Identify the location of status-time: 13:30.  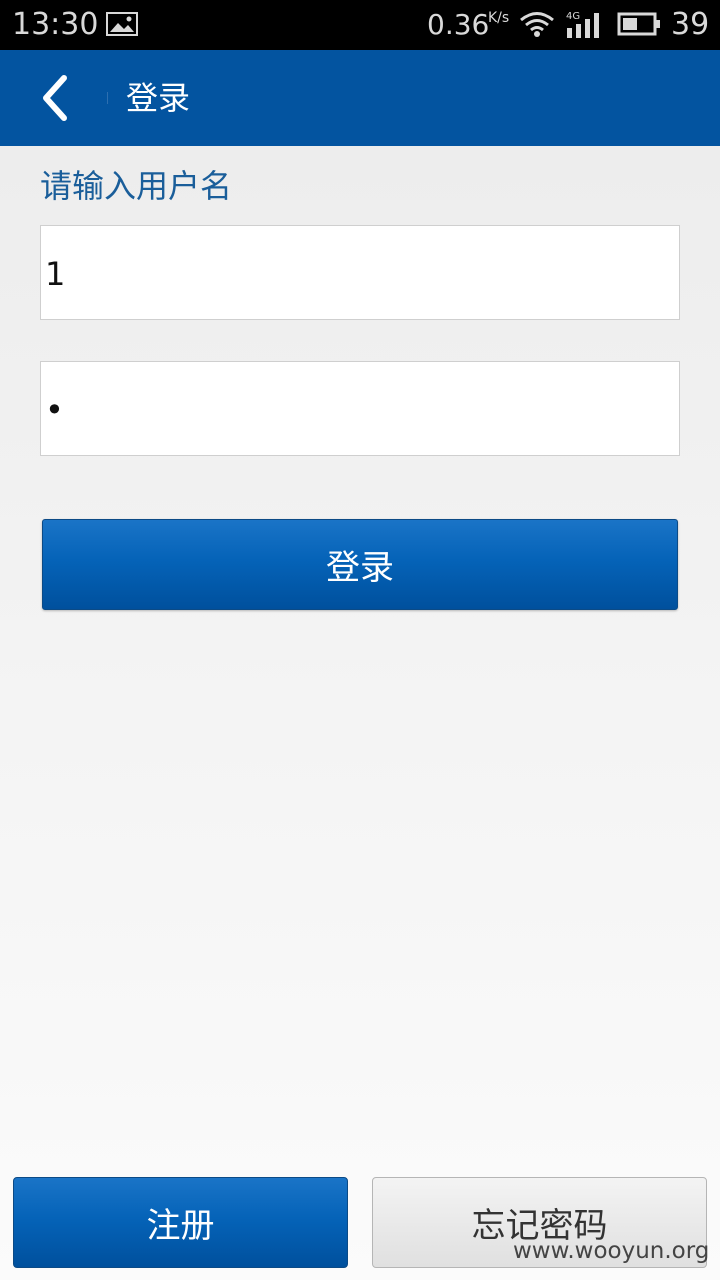
(55, 24).